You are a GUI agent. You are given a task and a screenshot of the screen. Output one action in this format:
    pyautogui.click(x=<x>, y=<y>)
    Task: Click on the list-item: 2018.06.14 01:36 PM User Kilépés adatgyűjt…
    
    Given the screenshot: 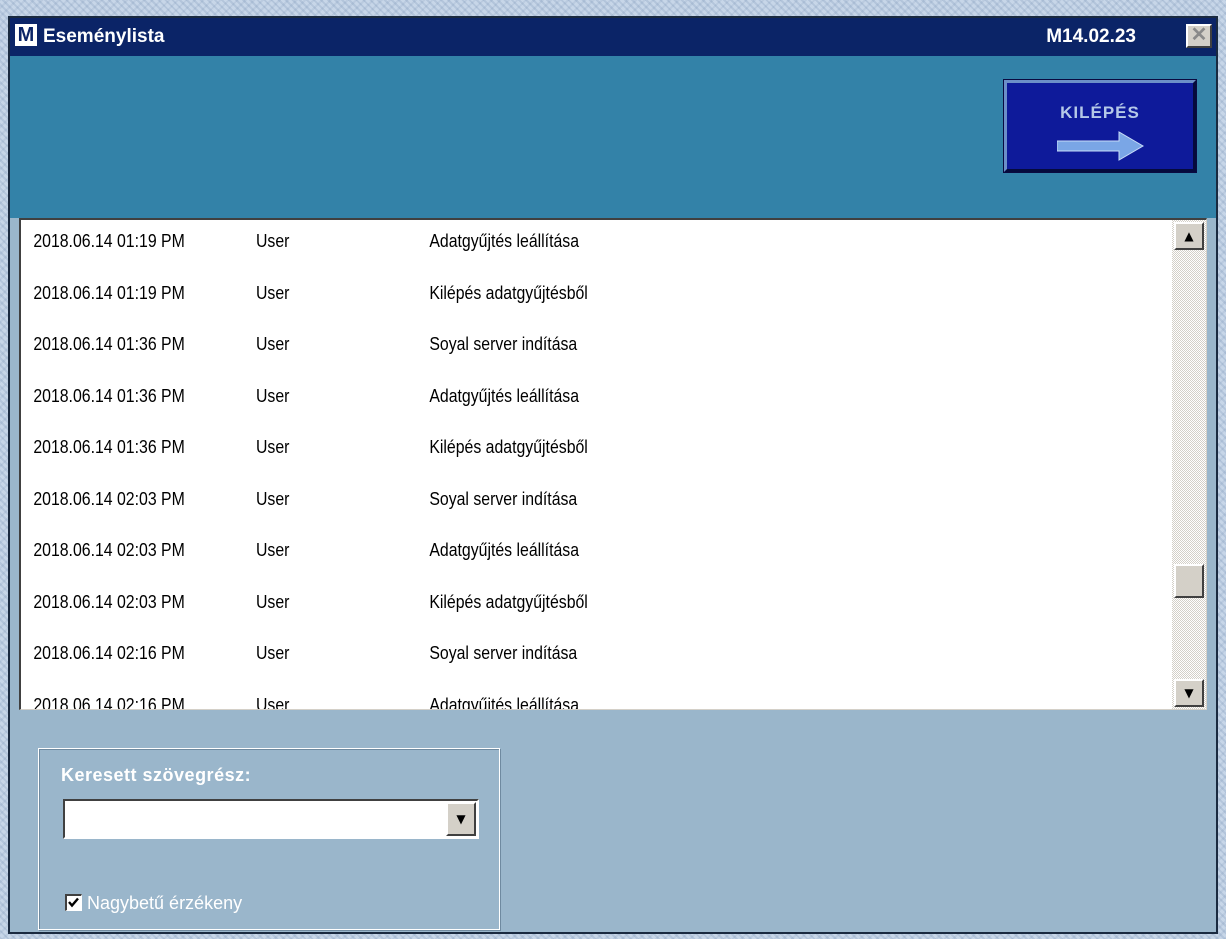 What is the action you would take?
    pyautogui.click(x=527, y=447)
    